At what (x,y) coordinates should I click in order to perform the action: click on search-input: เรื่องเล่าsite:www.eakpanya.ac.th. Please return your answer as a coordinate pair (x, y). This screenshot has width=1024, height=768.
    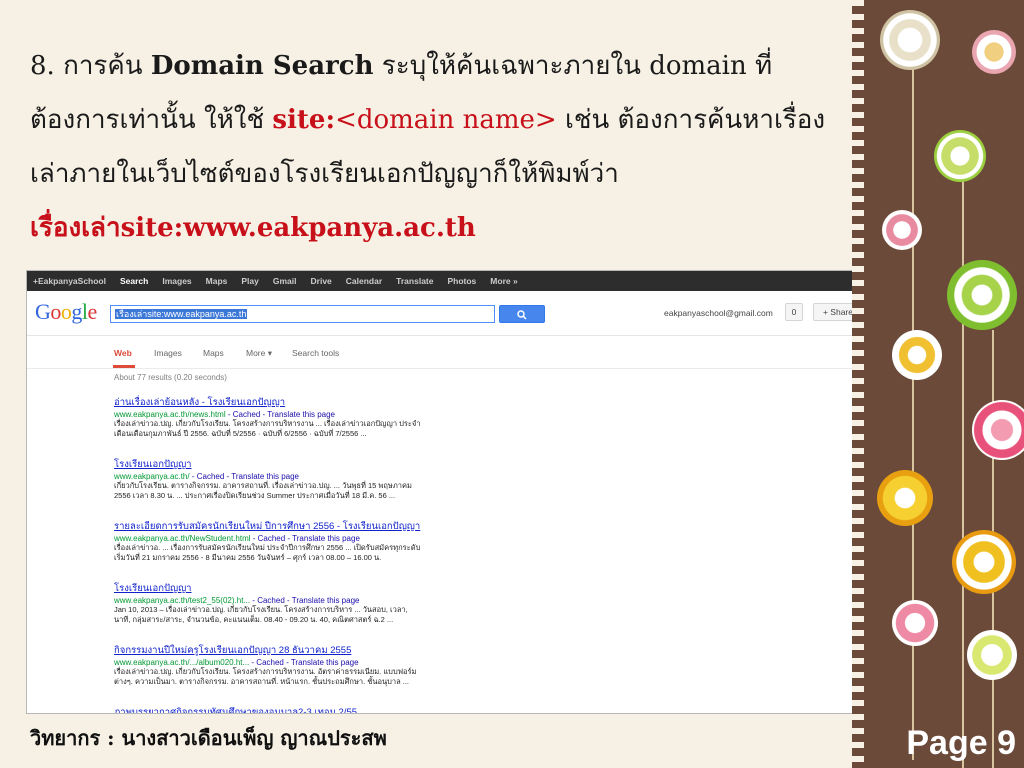
    Looking at the image, I should click on (302, 314).